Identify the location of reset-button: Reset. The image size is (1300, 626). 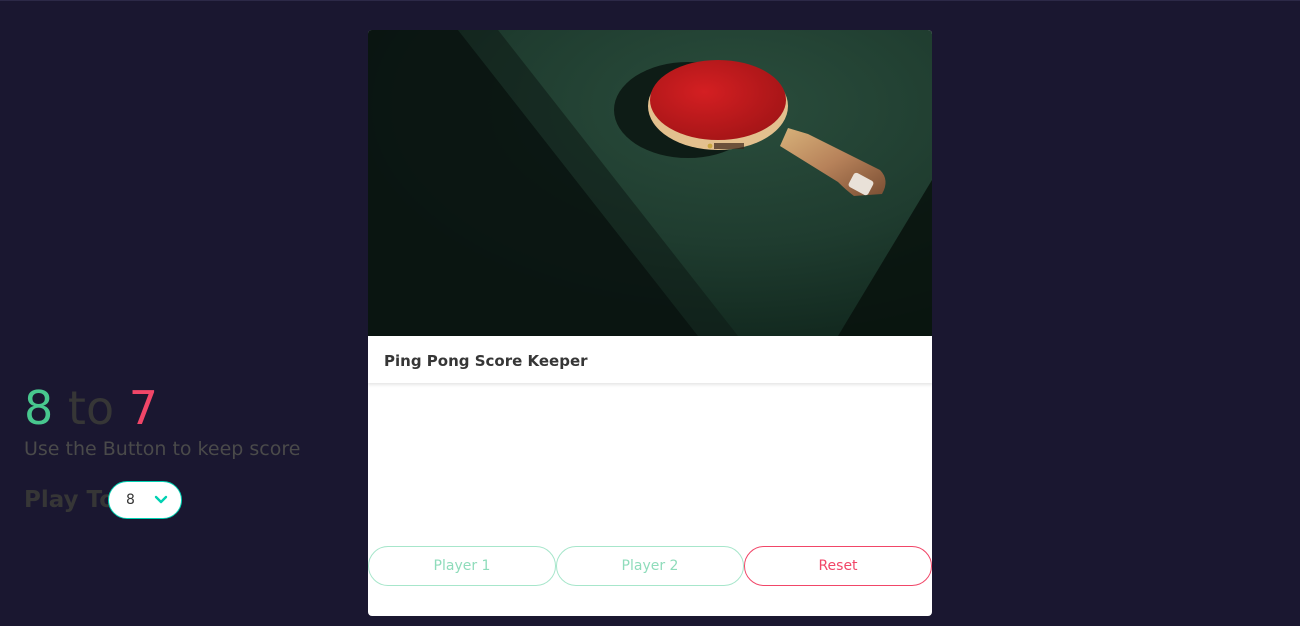
(838, 566).